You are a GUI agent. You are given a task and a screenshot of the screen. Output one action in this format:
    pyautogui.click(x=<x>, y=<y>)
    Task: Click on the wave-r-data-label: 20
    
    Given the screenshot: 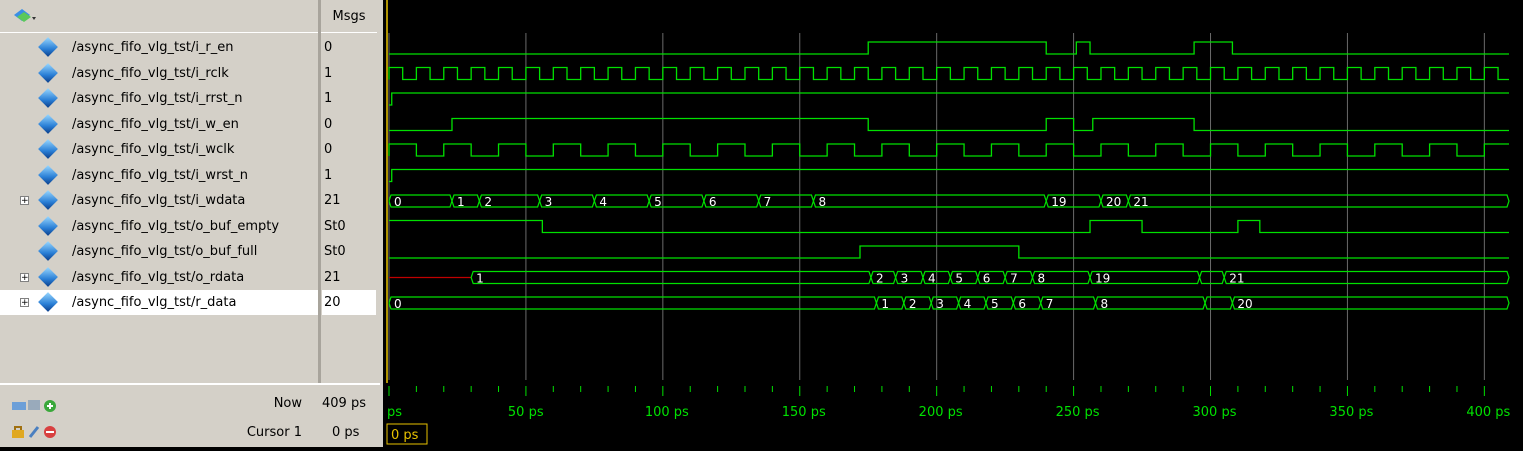 What is the action you would take?
    pyautogui.click(x=1244, y=304)
    